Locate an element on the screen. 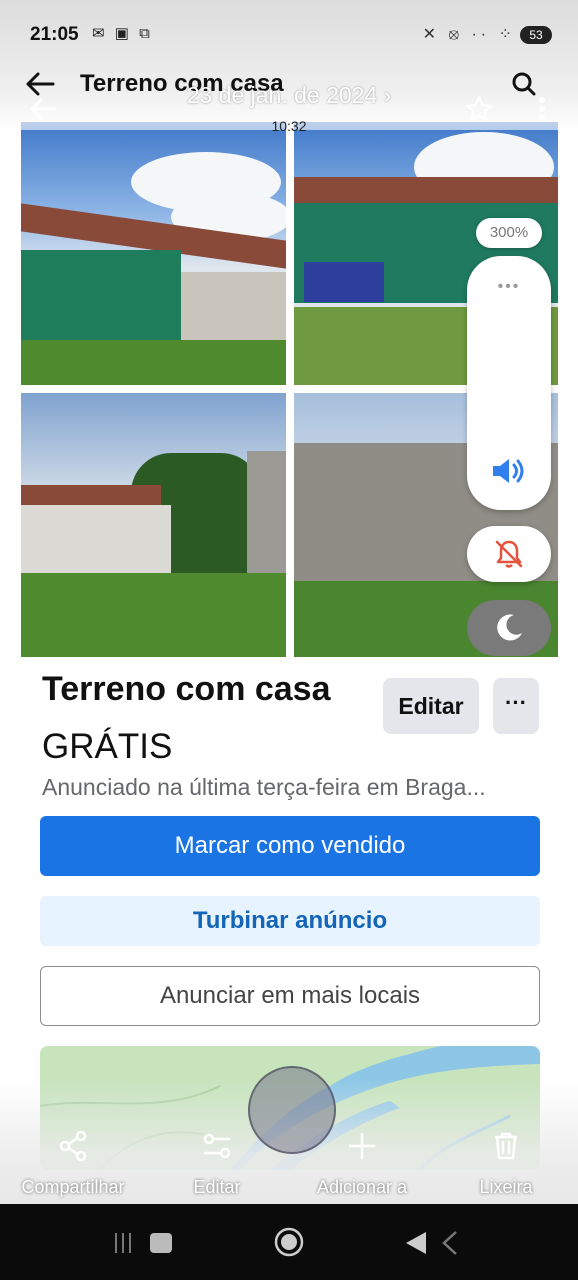  trash-icon is located at coordinates (506, 1146).